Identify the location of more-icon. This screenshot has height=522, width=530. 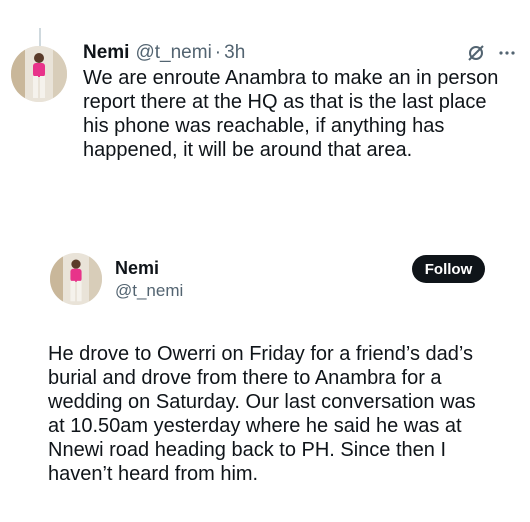
(507, 53).